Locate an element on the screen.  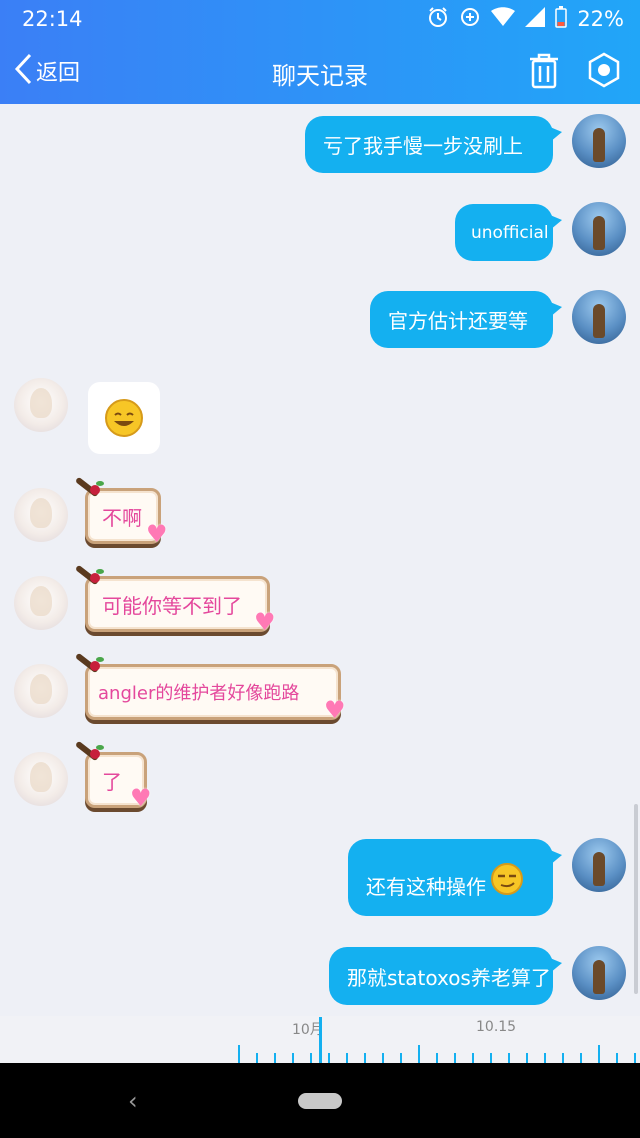
status-time: 22:14 is located at coordinates (52, 19).